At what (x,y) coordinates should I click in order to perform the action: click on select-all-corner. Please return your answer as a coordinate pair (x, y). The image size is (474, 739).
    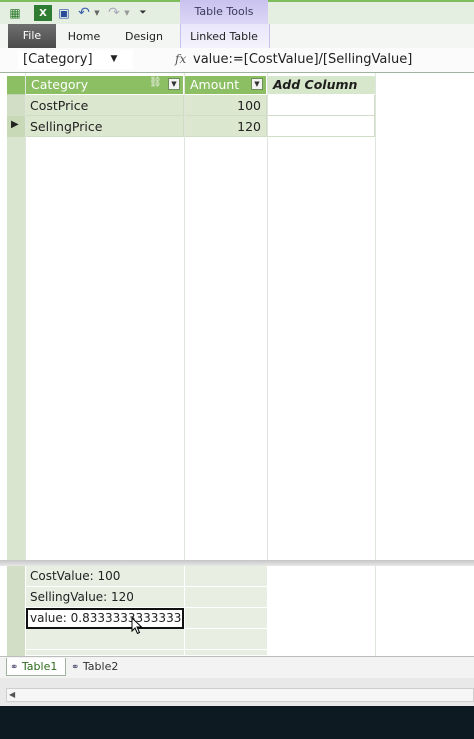
    Looking at the image, I should click on (16, 85).